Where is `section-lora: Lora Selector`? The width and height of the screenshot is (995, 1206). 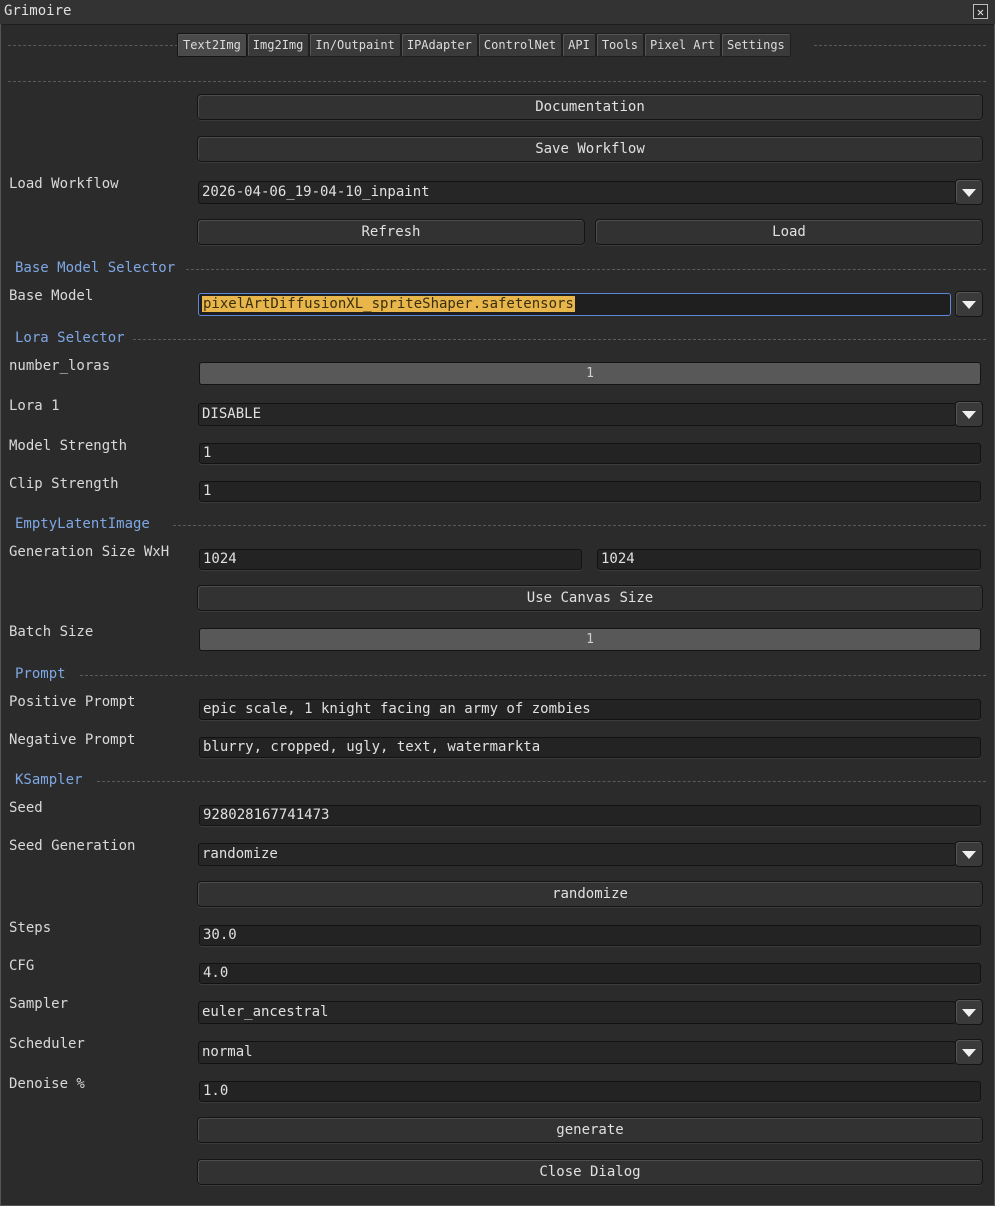 section-lora: Lora Selector is located at coordinates (70, 338).